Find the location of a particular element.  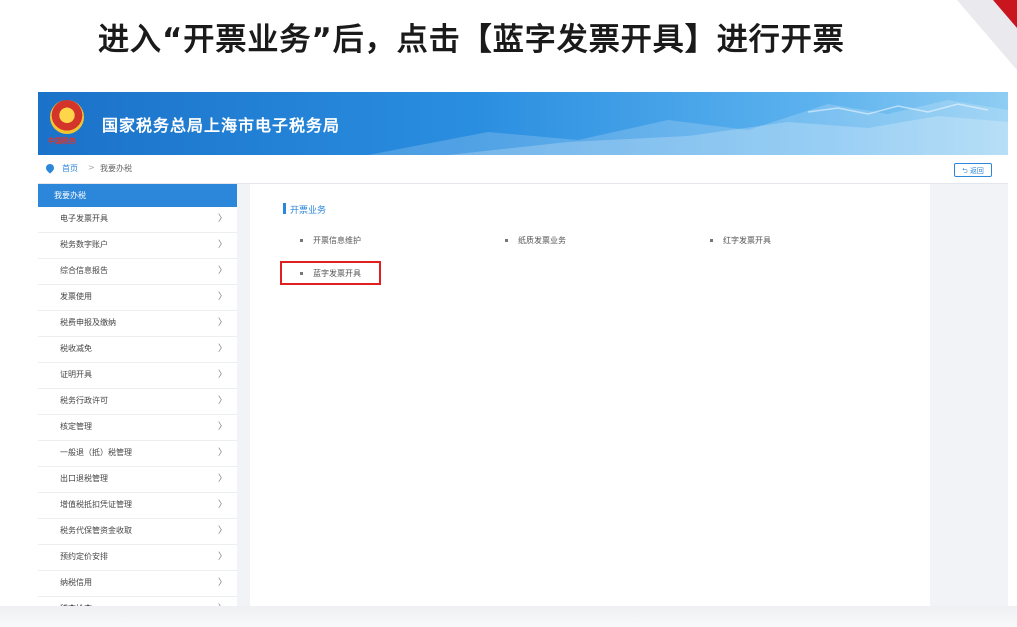

sidebar-item-label: 纳税信用 is located at coordinates (76, 582).